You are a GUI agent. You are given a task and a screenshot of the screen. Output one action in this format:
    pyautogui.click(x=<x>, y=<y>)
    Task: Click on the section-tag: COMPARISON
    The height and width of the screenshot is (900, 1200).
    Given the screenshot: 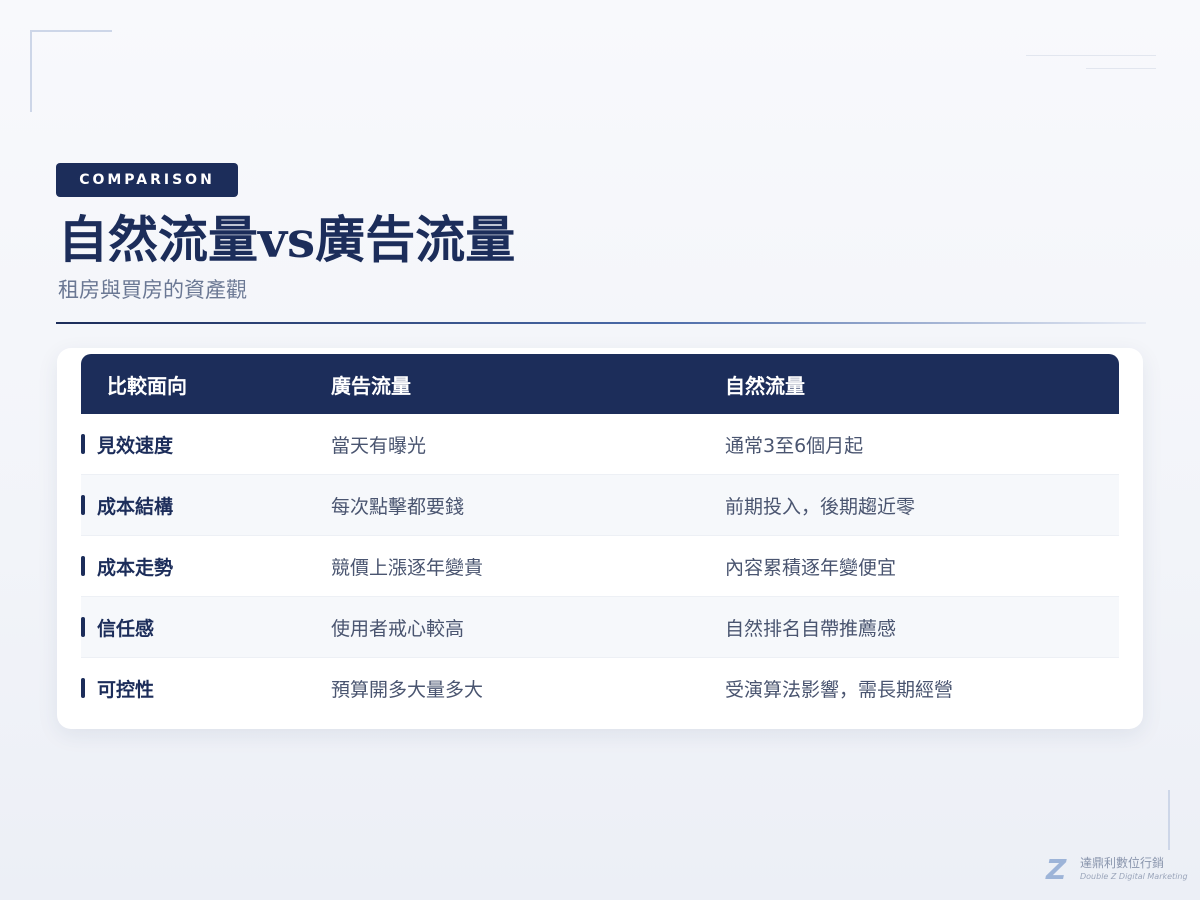 What is the action you would take?
    pyautogui.click(x=147, y=180)
    